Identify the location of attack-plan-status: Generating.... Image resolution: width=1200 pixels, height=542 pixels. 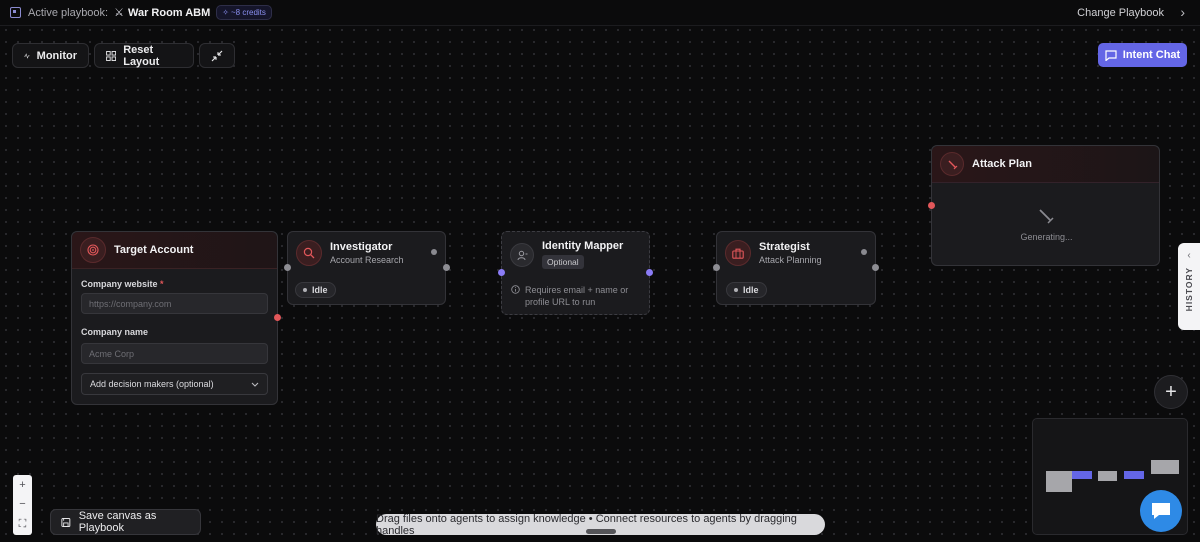
(1046, 237).